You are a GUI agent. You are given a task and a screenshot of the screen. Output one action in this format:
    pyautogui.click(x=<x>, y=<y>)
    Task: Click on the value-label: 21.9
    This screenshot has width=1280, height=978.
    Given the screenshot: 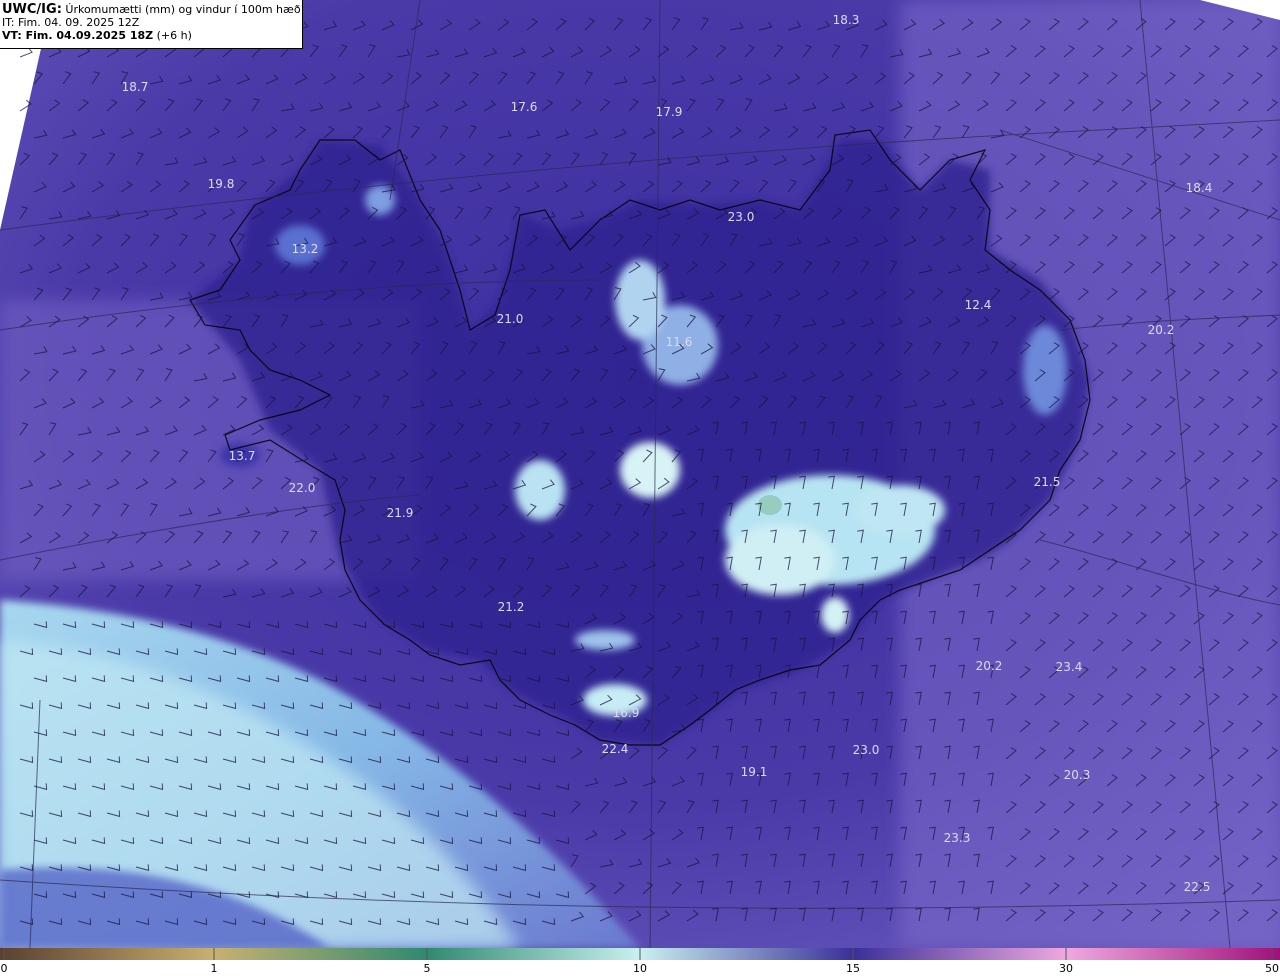 What is the action you would take?
    pyautogui.click(x=400, y=513)
    